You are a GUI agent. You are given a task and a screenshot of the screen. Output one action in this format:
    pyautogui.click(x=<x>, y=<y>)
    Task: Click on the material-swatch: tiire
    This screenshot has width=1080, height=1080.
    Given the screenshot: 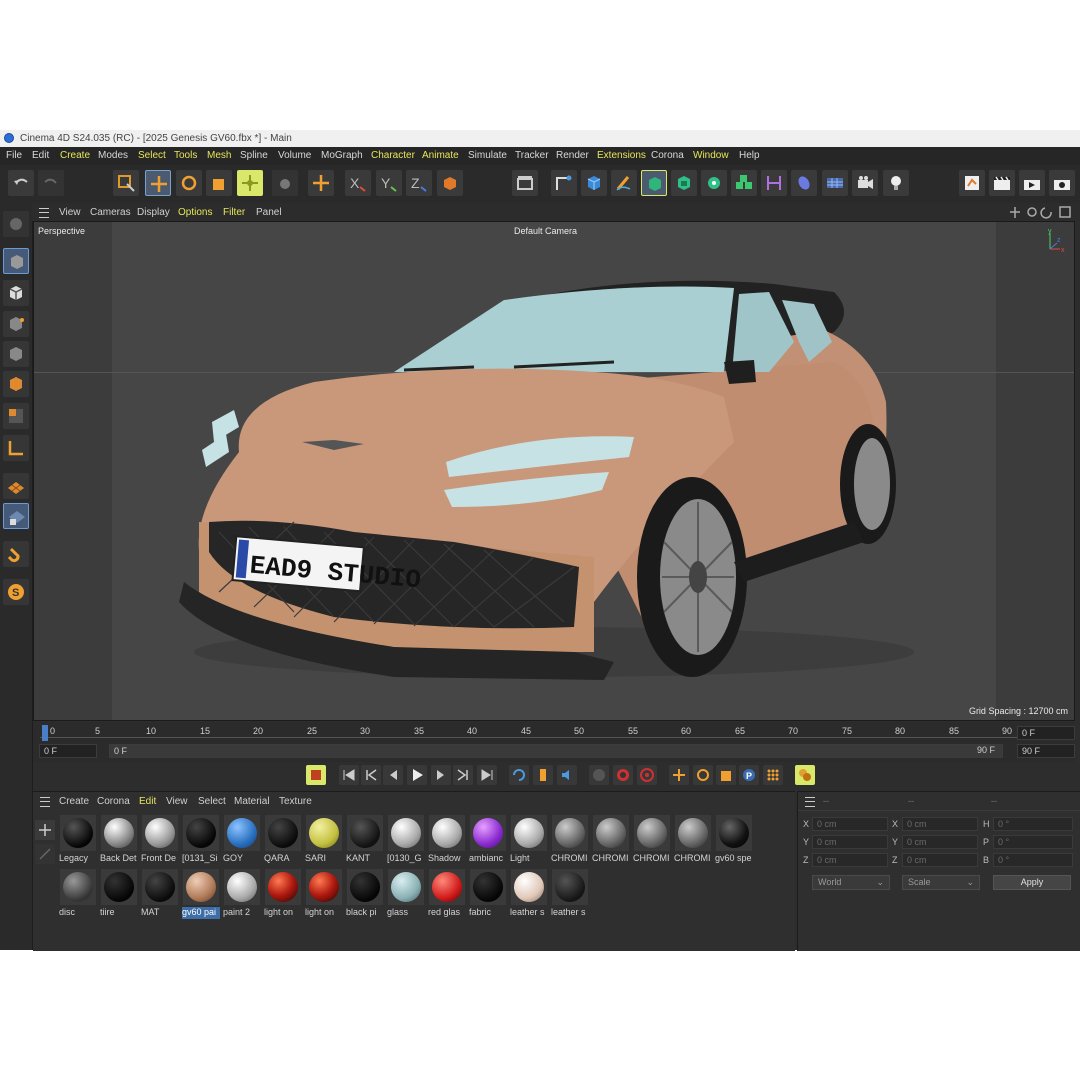 What is the action you would take?
    pyautogui.click(x=119, y=893)
    